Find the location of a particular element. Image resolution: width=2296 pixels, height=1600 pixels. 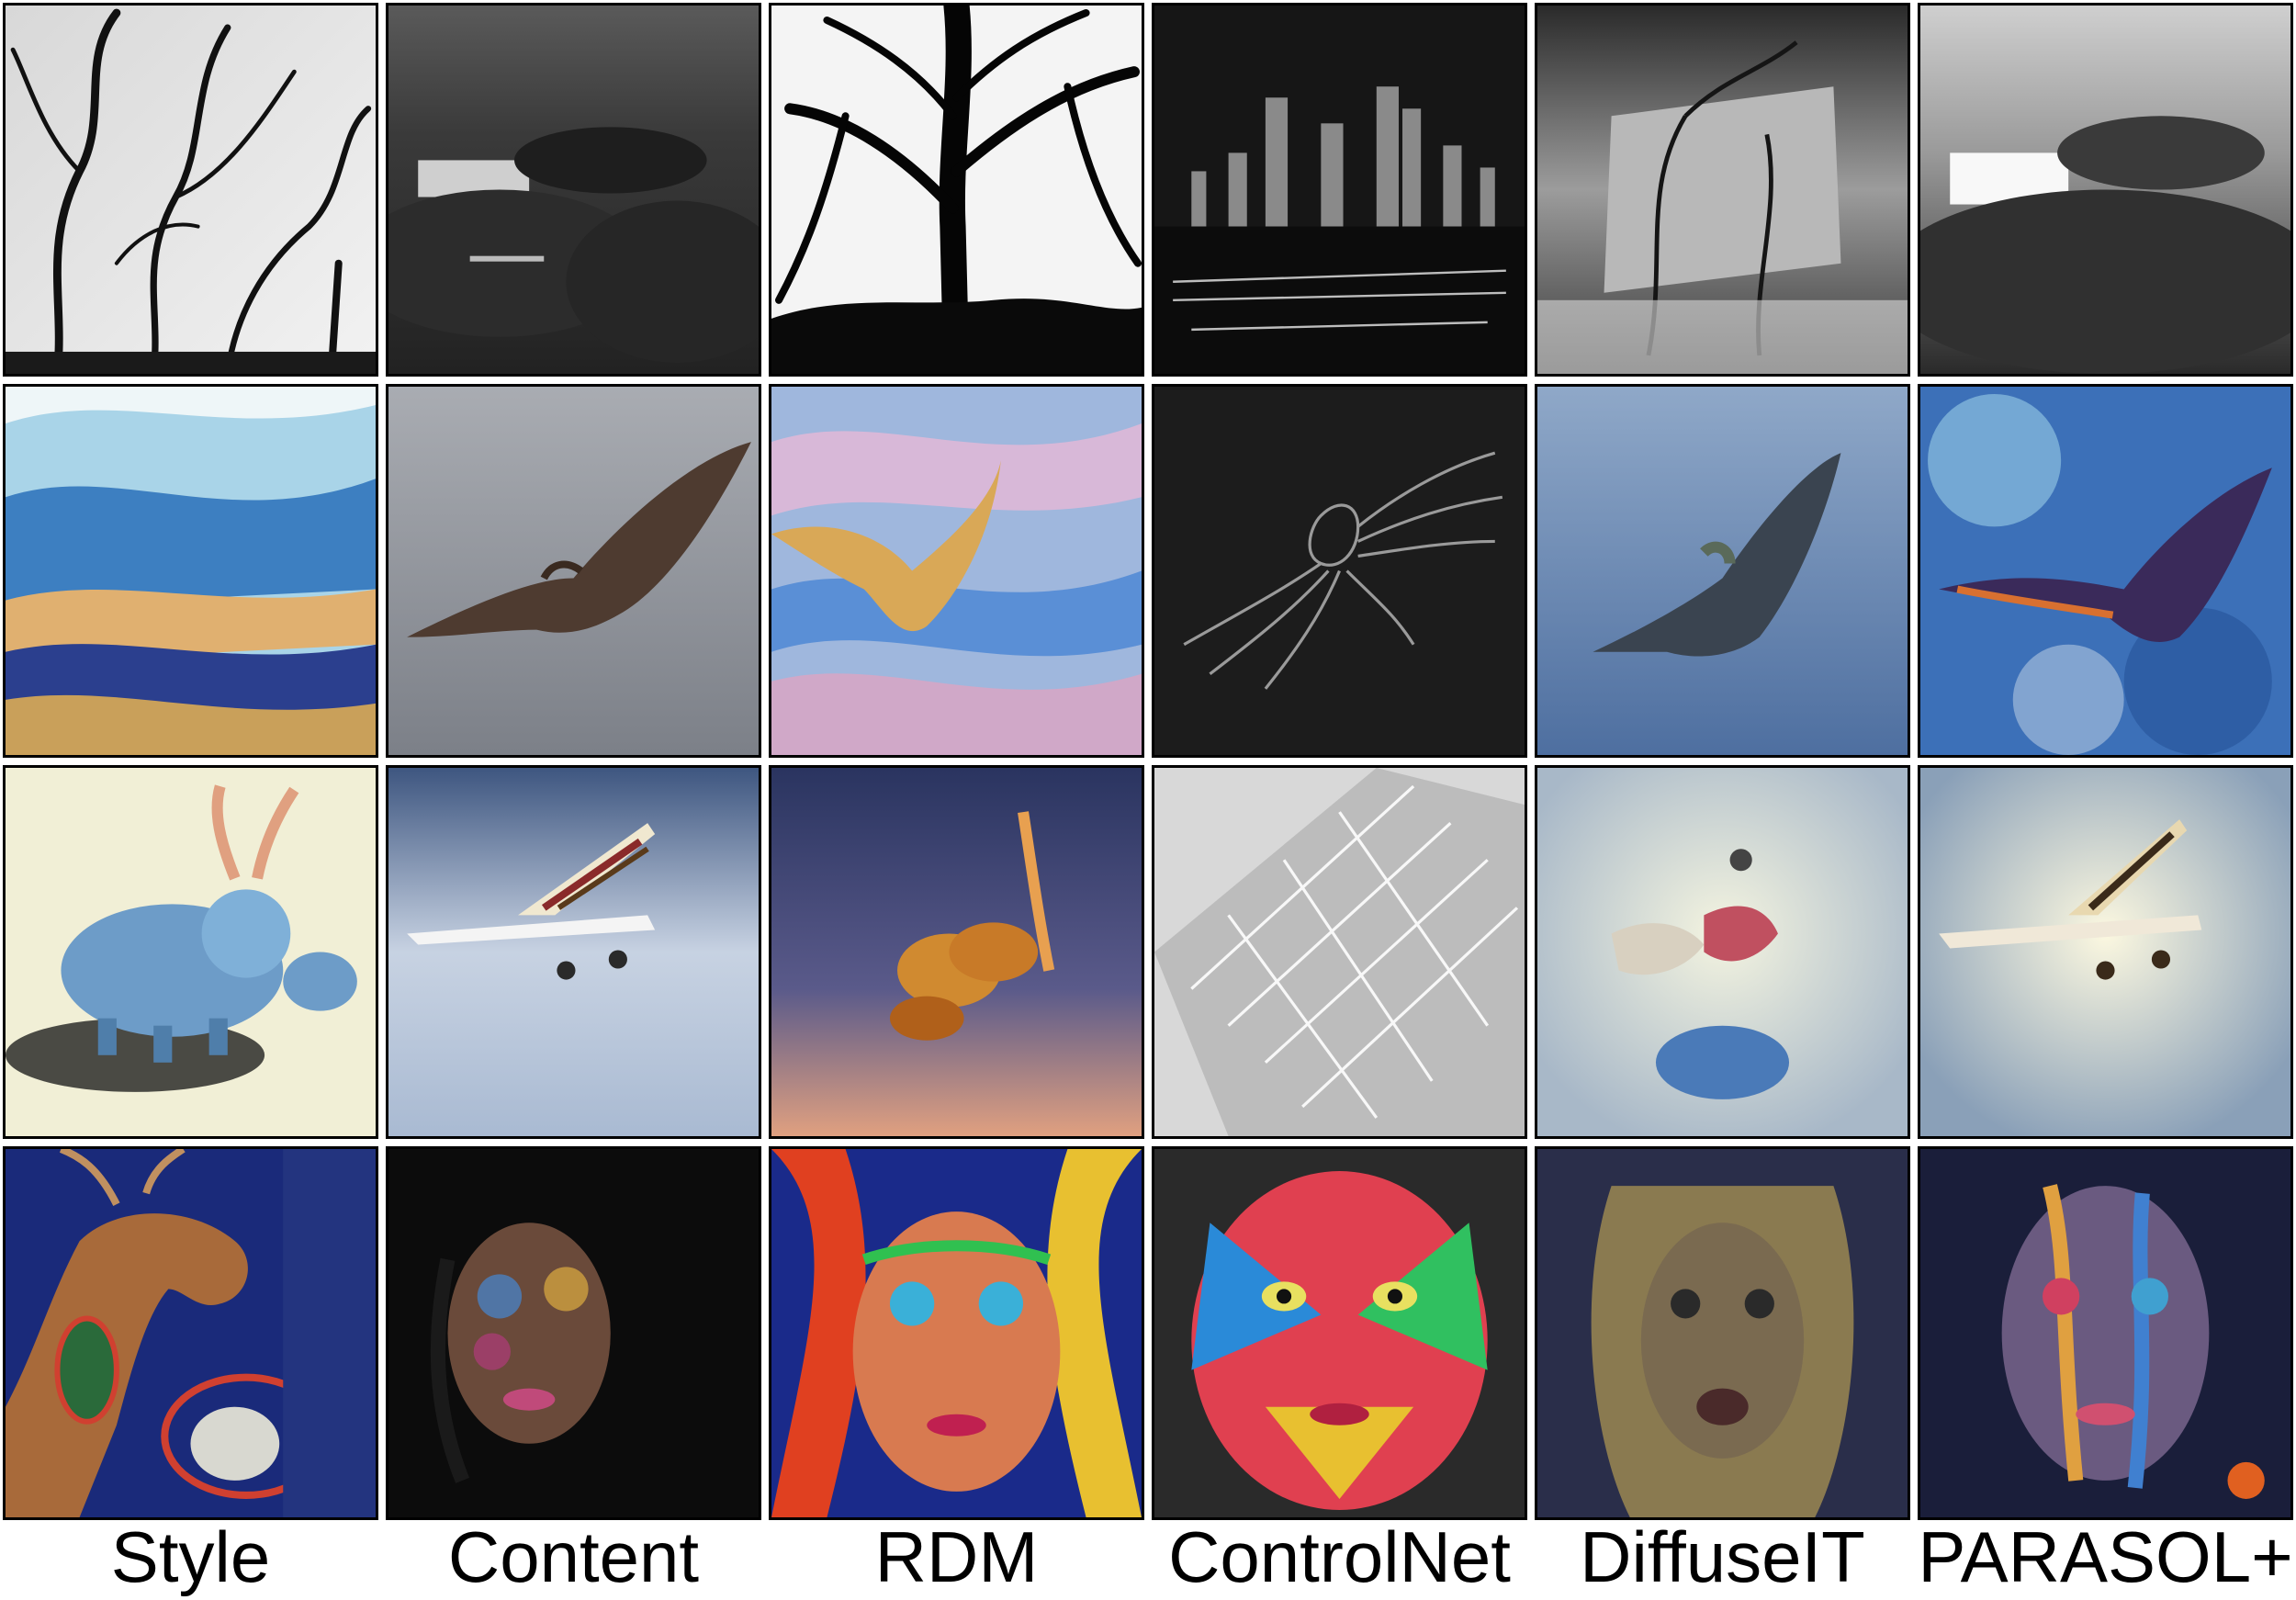

grey-structure-lines-image is located at coordinates (1339, 952).